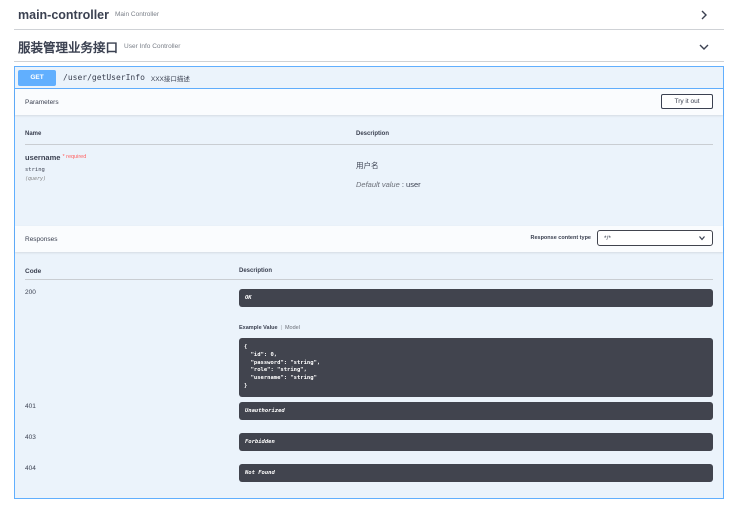 The image size is (755, 513). I want to click on parameter-name-text: username, so click(43, 157).